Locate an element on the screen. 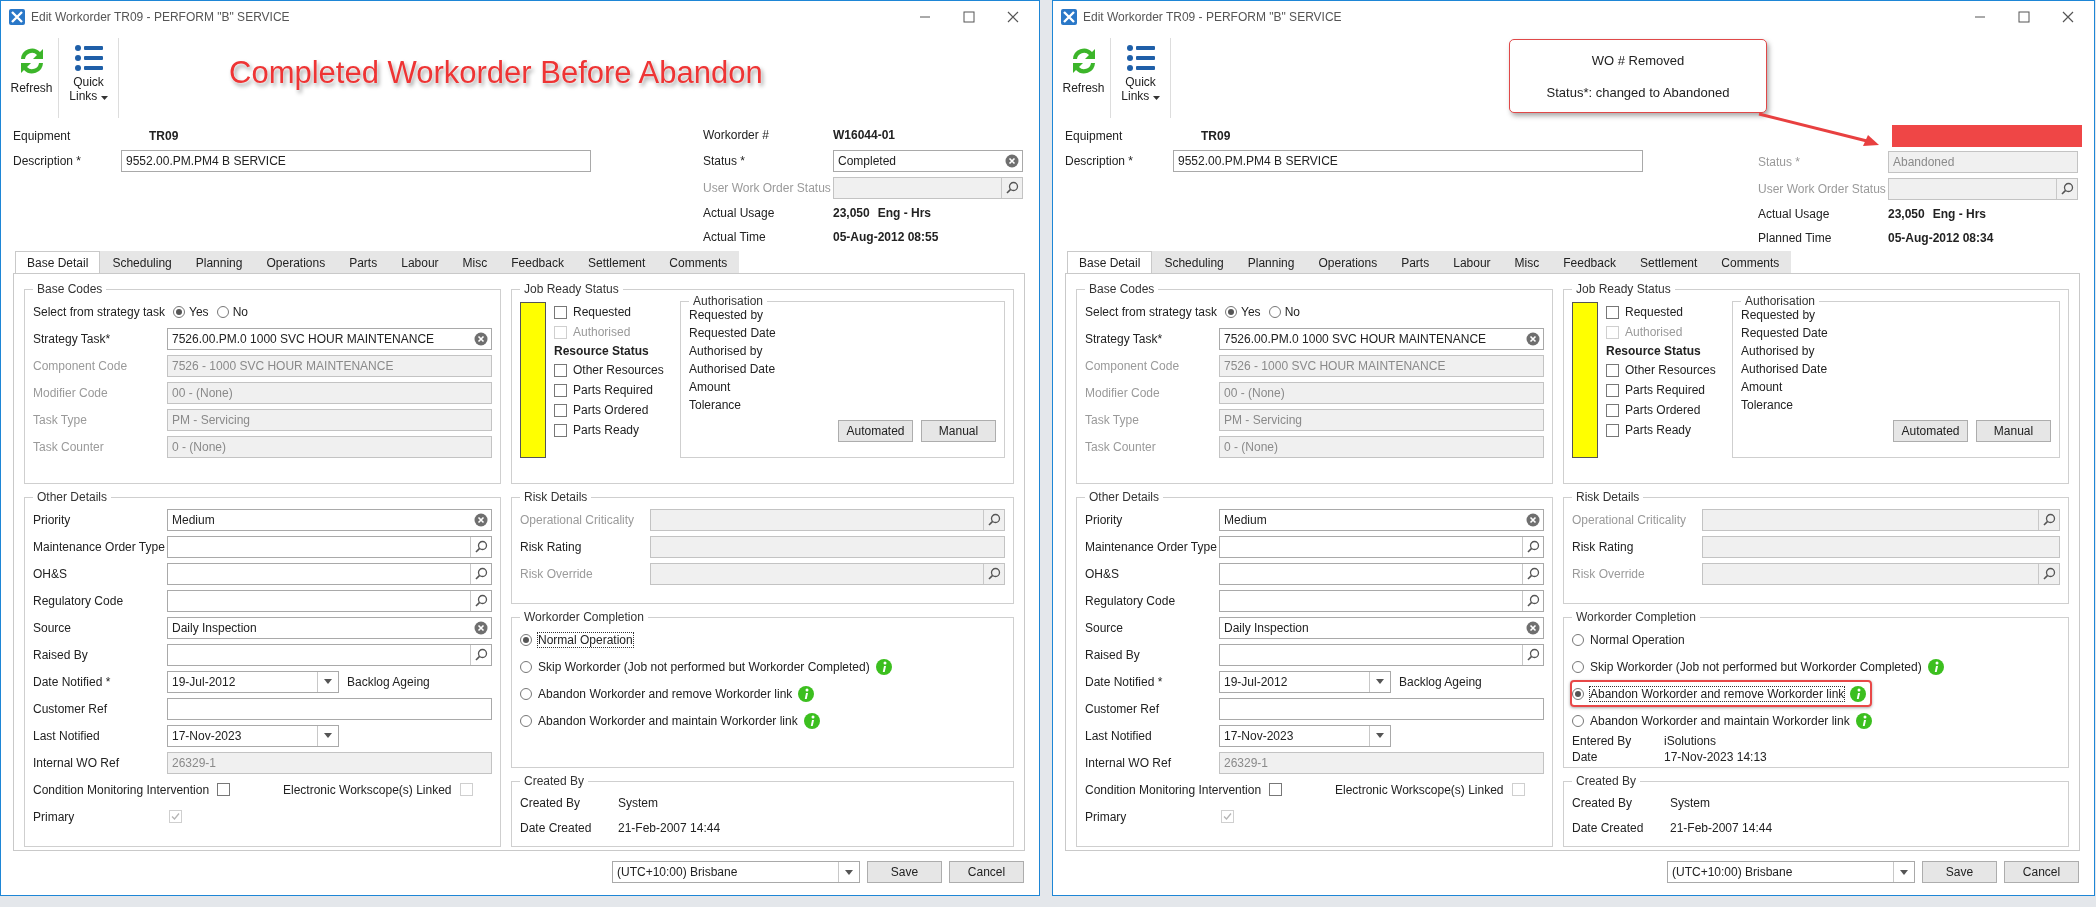  tab: Misc is located at coordinates (1527, 262).